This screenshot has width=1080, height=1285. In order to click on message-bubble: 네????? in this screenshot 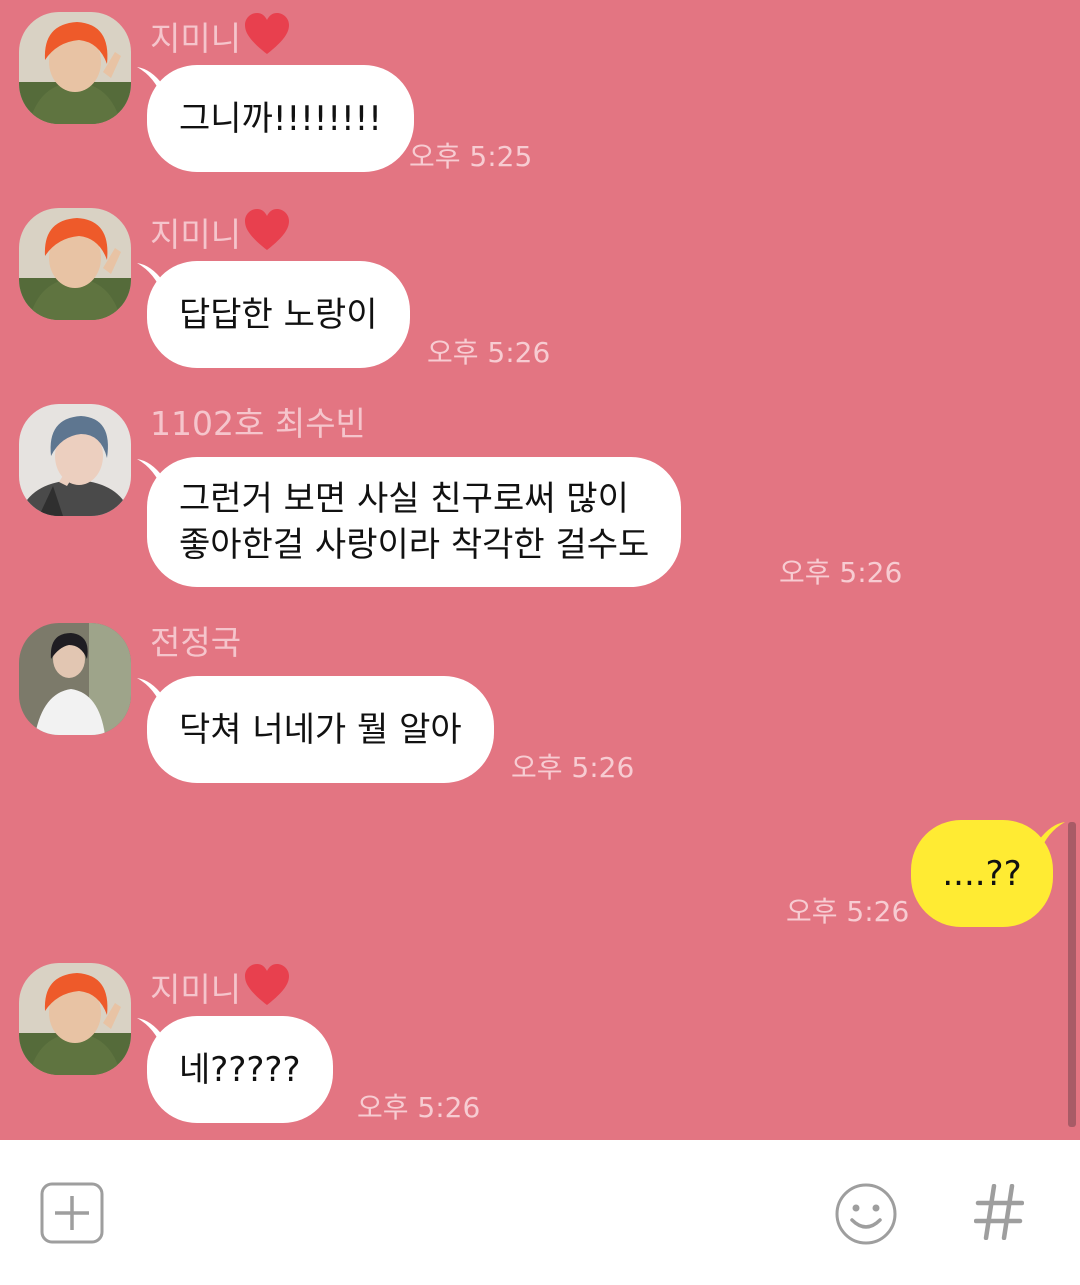, I will do `click(235, 1069)`.